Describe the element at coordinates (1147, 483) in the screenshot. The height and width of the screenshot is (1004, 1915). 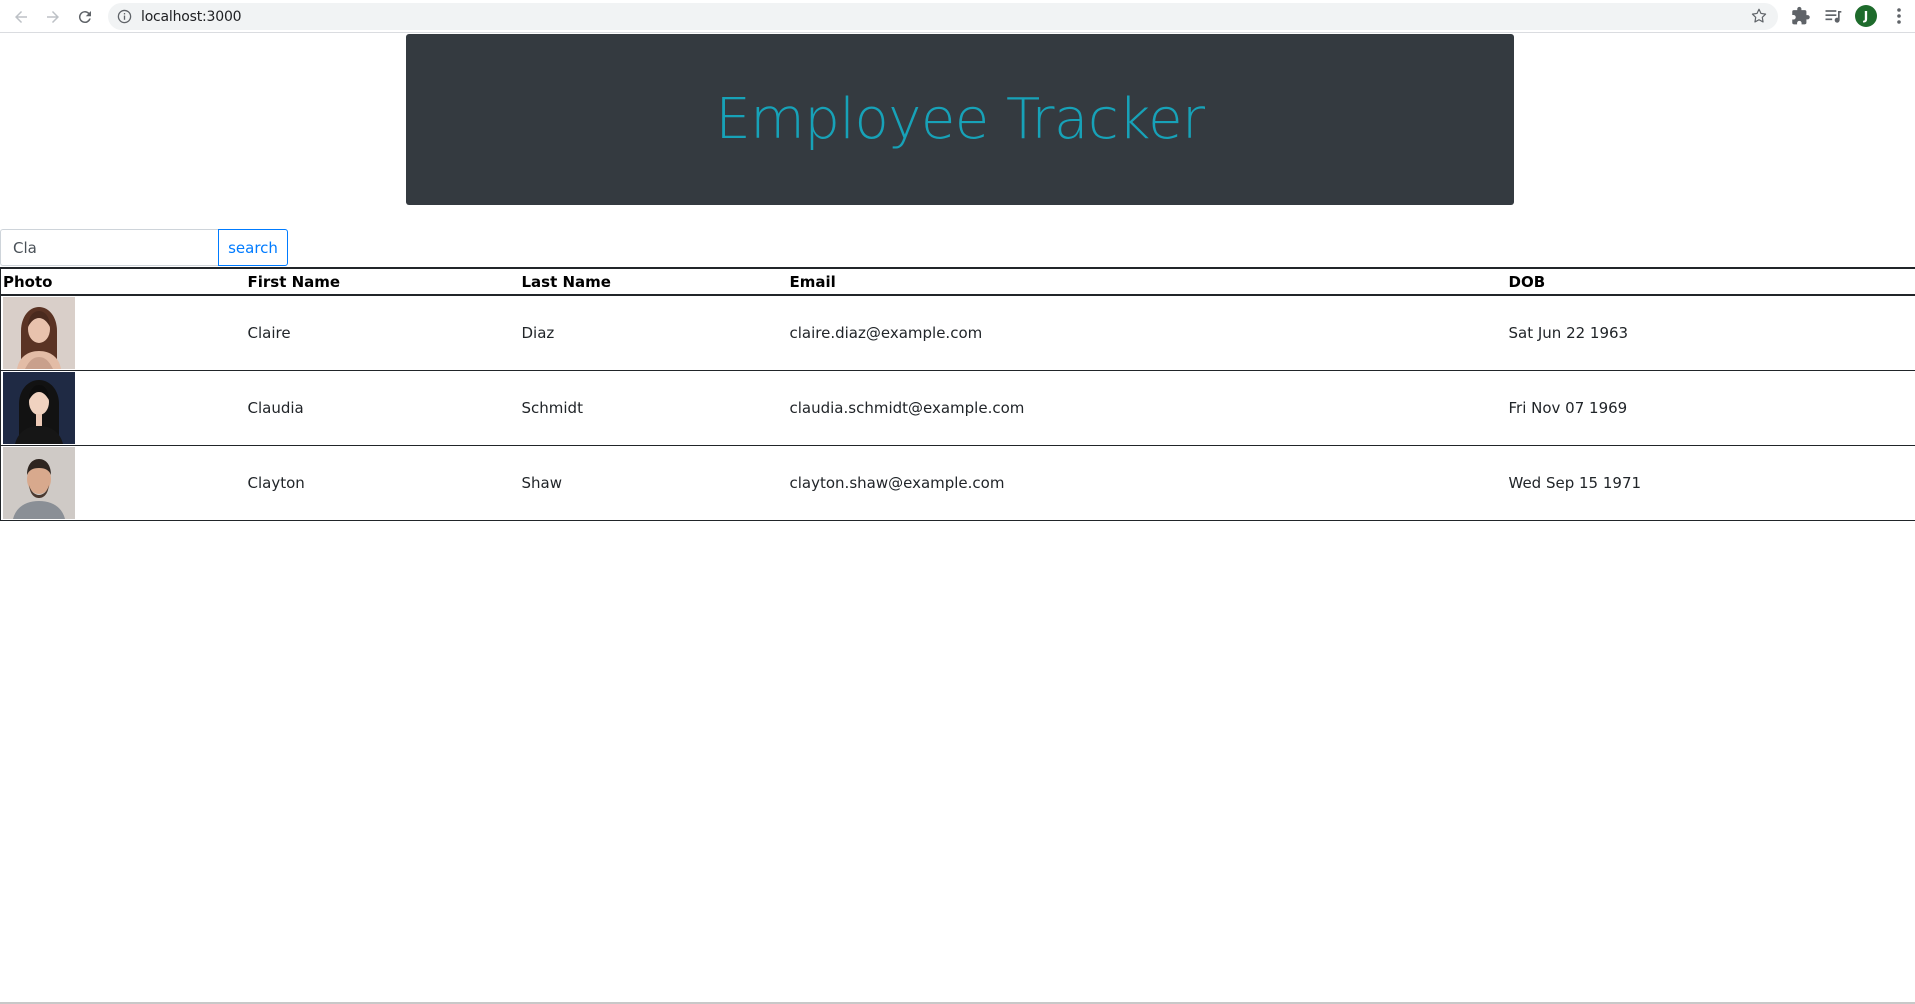
I see `email-cell: clayton.shaw@example.com` at that location.